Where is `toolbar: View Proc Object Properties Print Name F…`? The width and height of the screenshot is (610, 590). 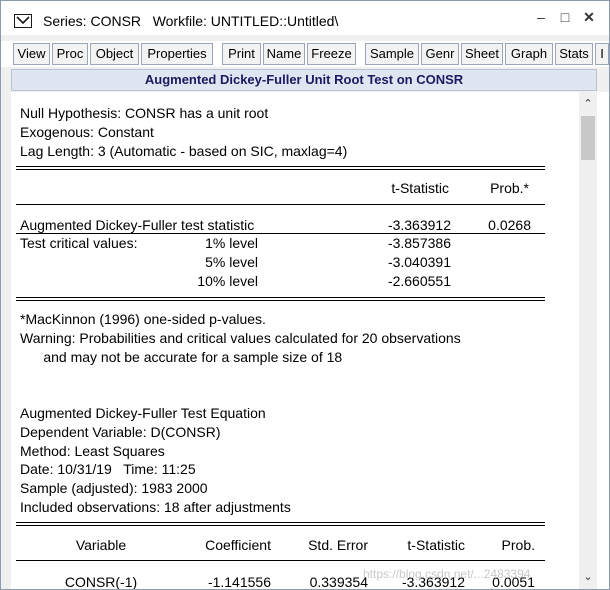 toolbar: View Proc Object Properties Print Name F… is located at coordinates (305, 54).